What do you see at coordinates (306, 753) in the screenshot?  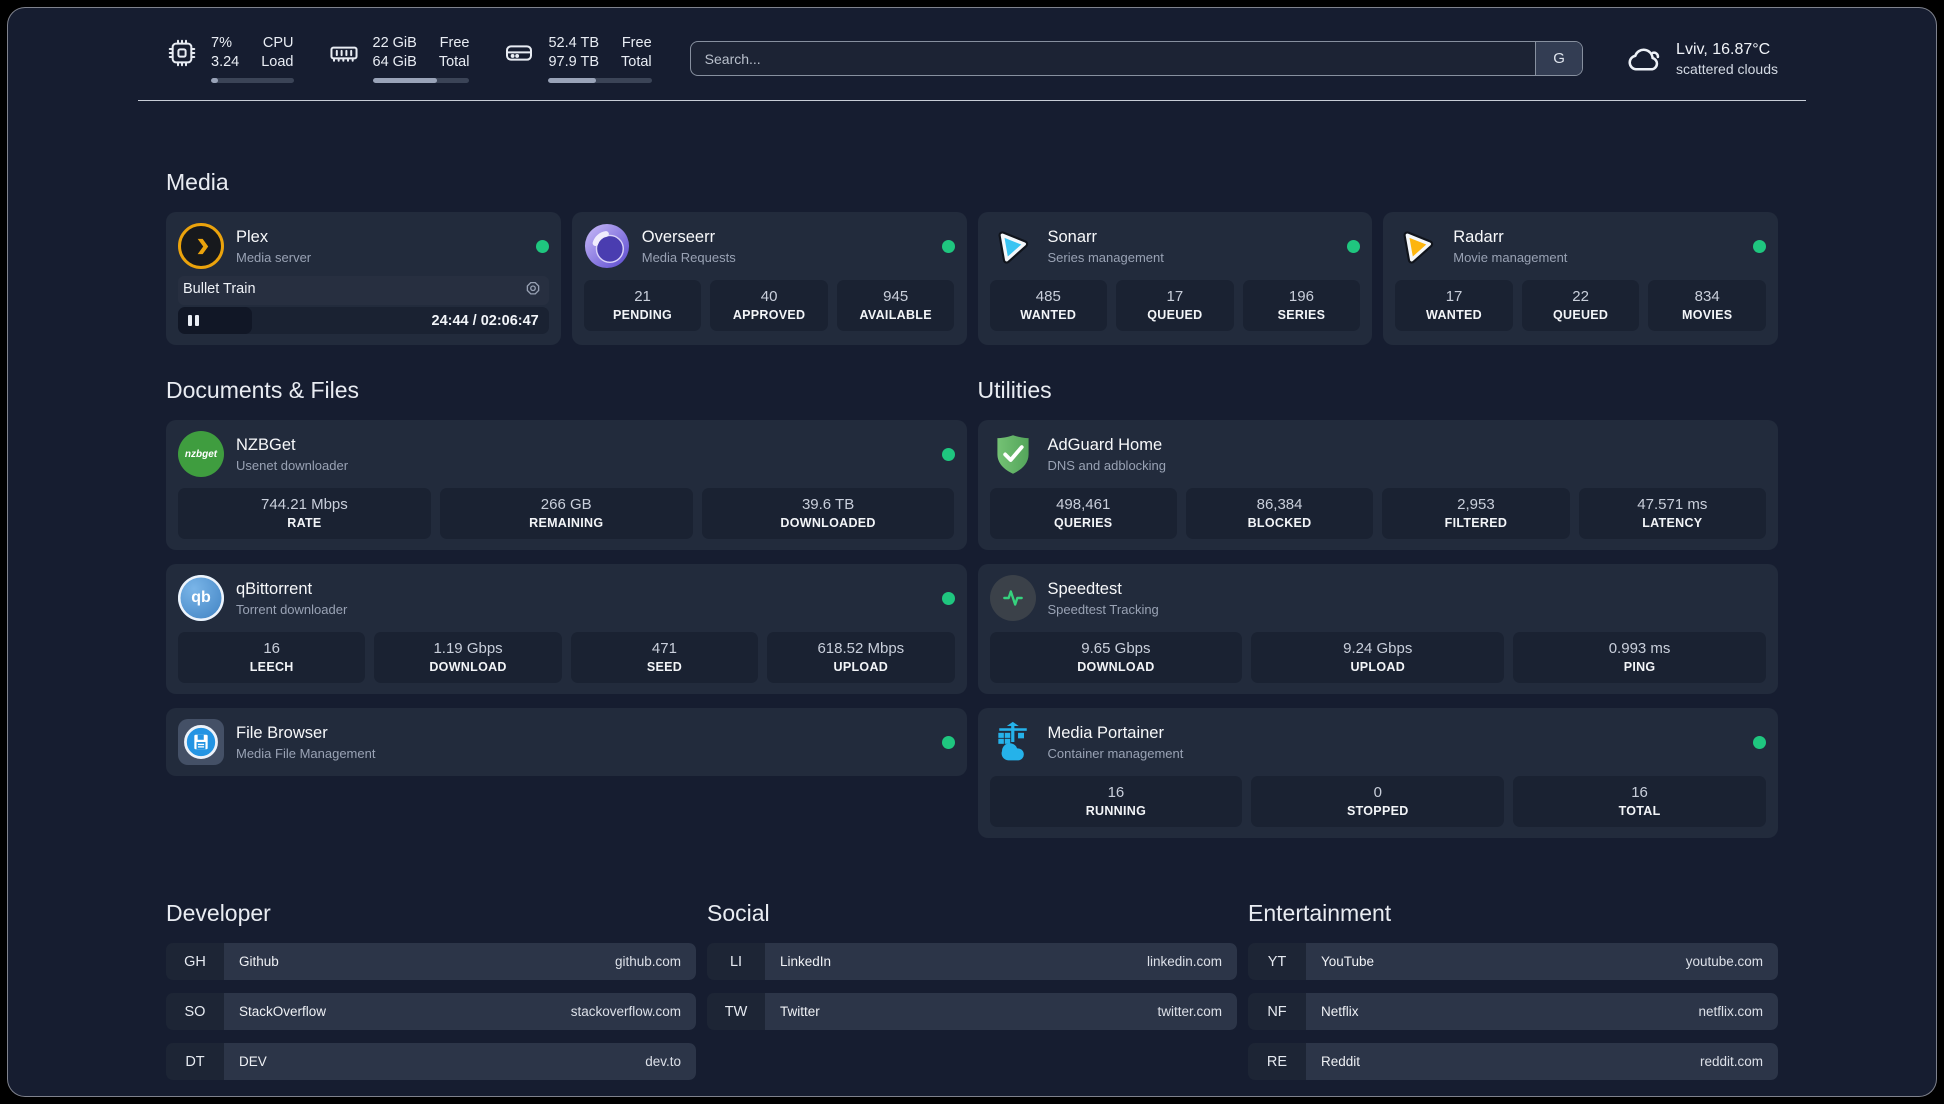 I see `app-description: Media File Management` at bounding box center [306, 753].